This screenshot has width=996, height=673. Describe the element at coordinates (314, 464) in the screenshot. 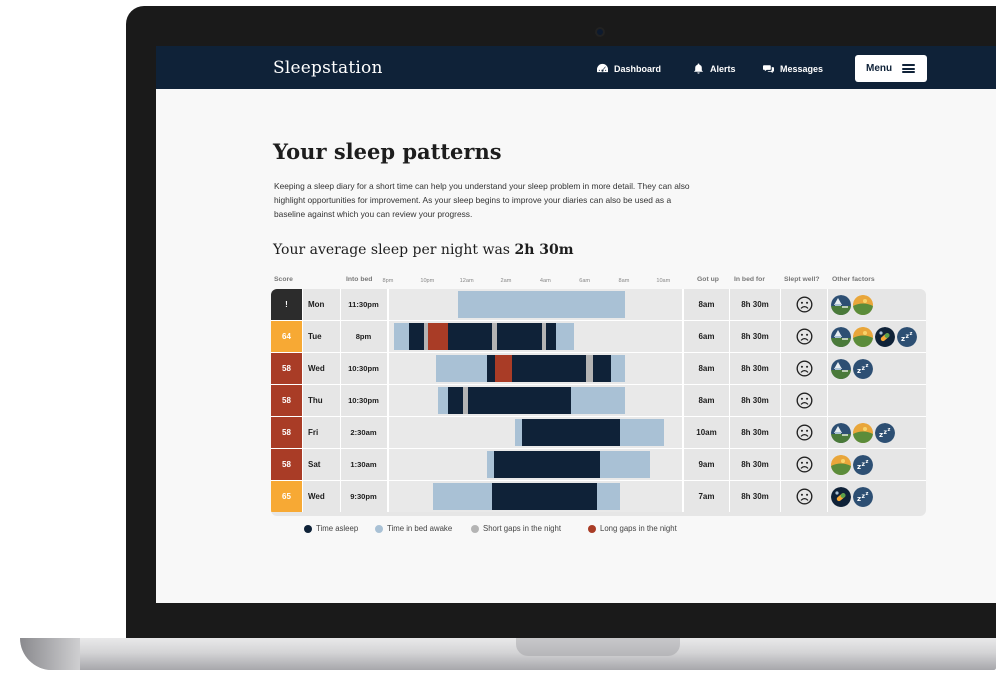

I see `day-label: Sat` at that location.